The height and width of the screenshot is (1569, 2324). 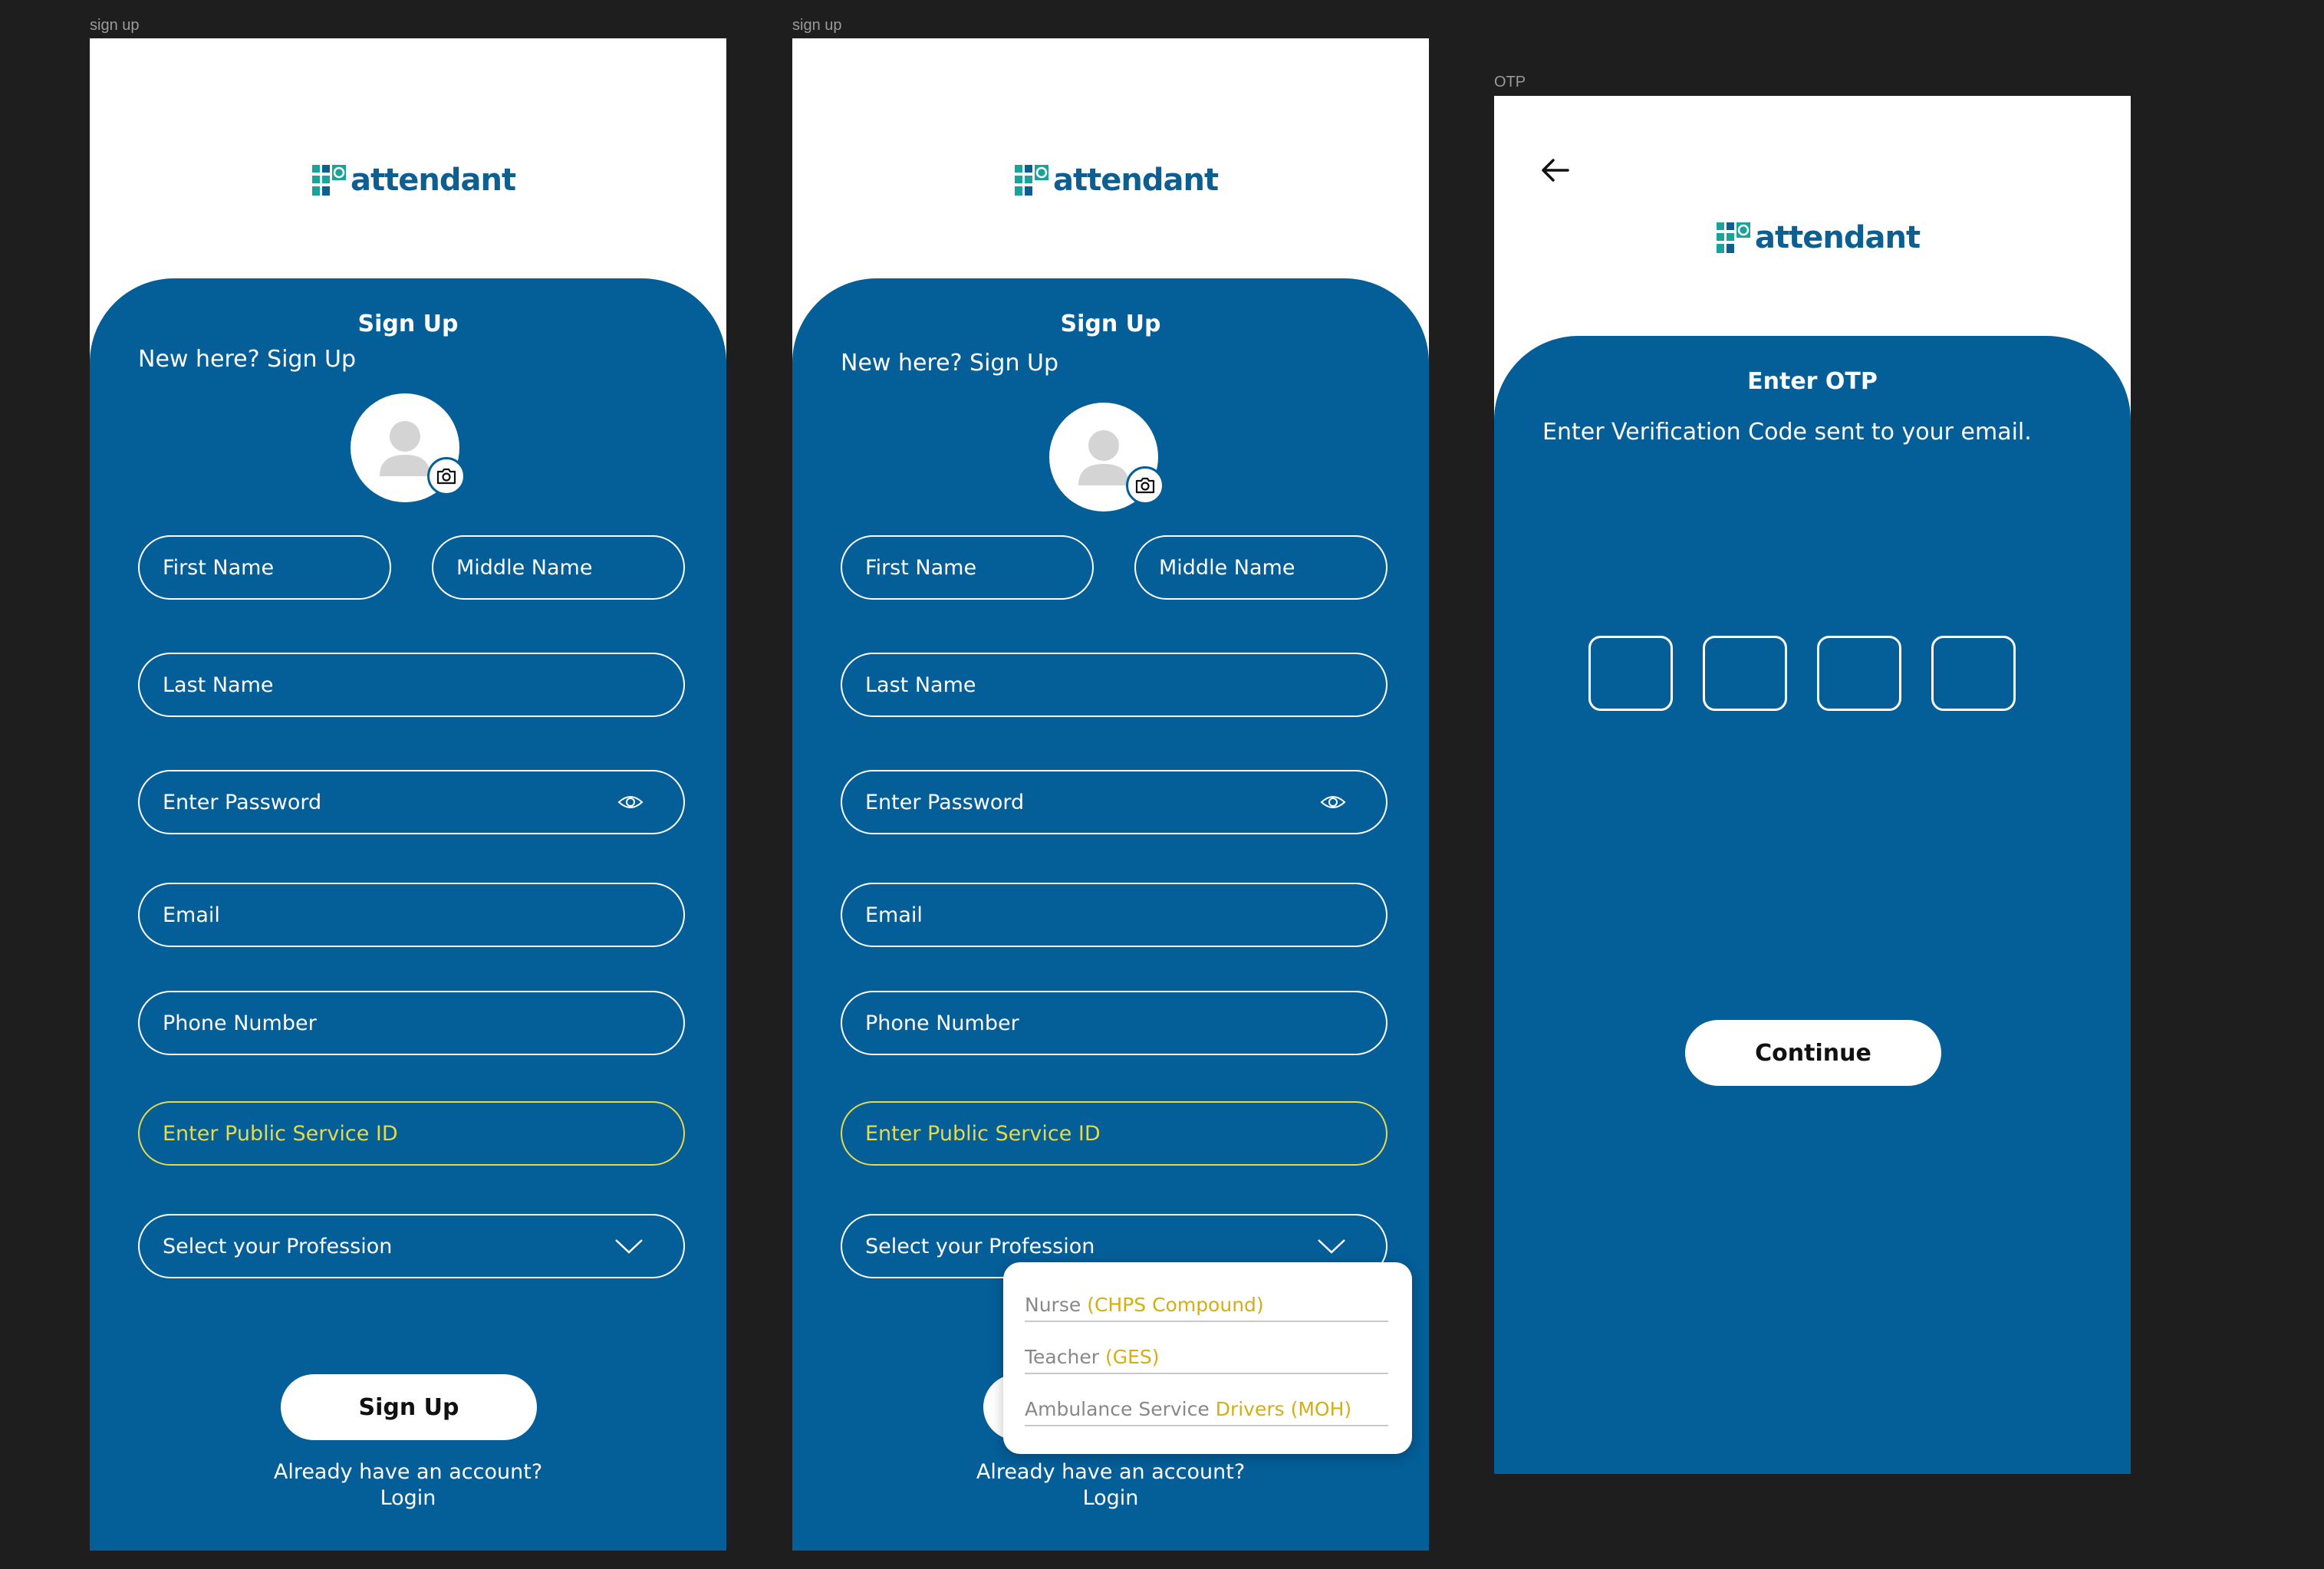 What do you see at coordinates (1510, 82) in the screenshot?
I see `frame-label: OTP` at bounding box center [1510, 82].